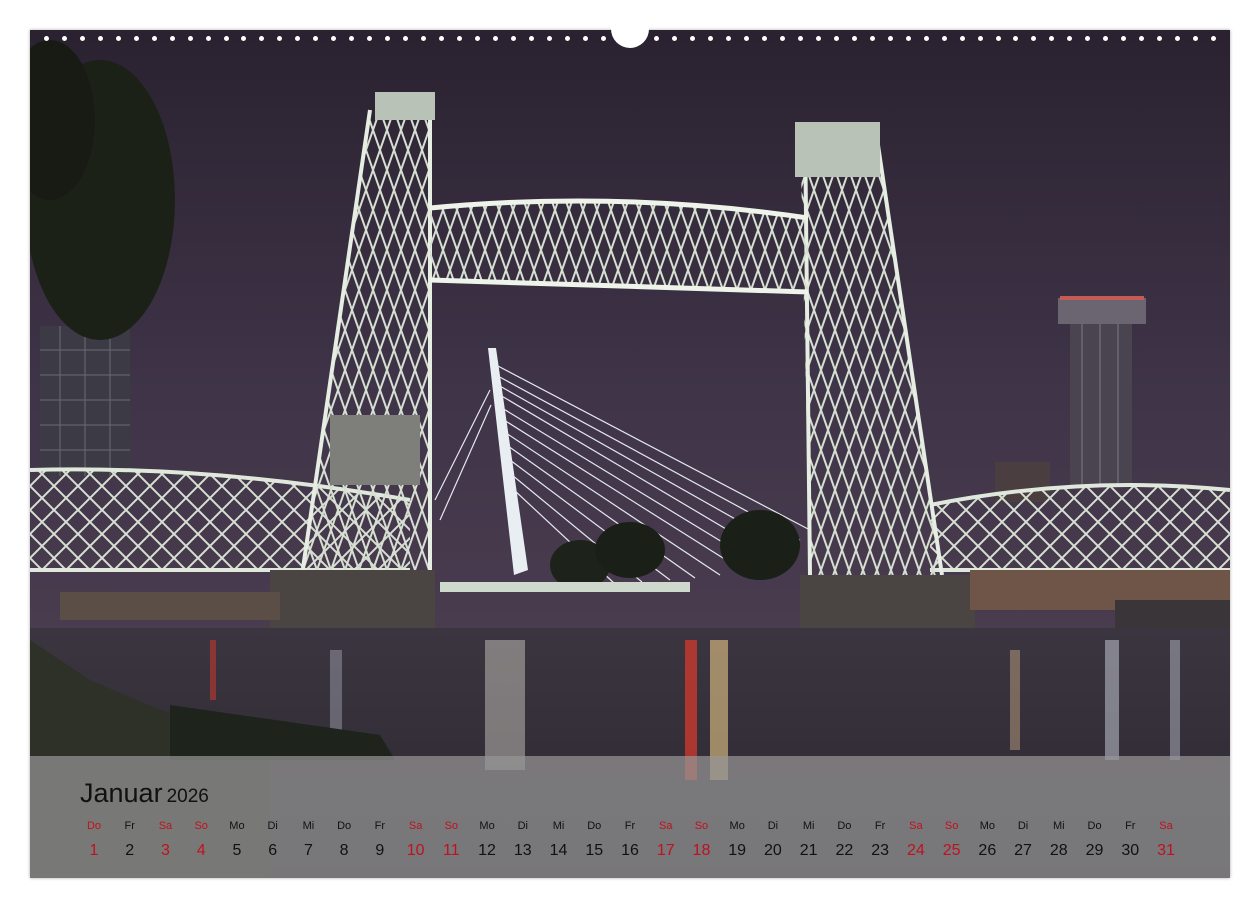 The width and height of the screenshot is (1260, 908). Describe the element at coordinates (201, 850) in the screenshot. I see `day-number: 4` at that location.